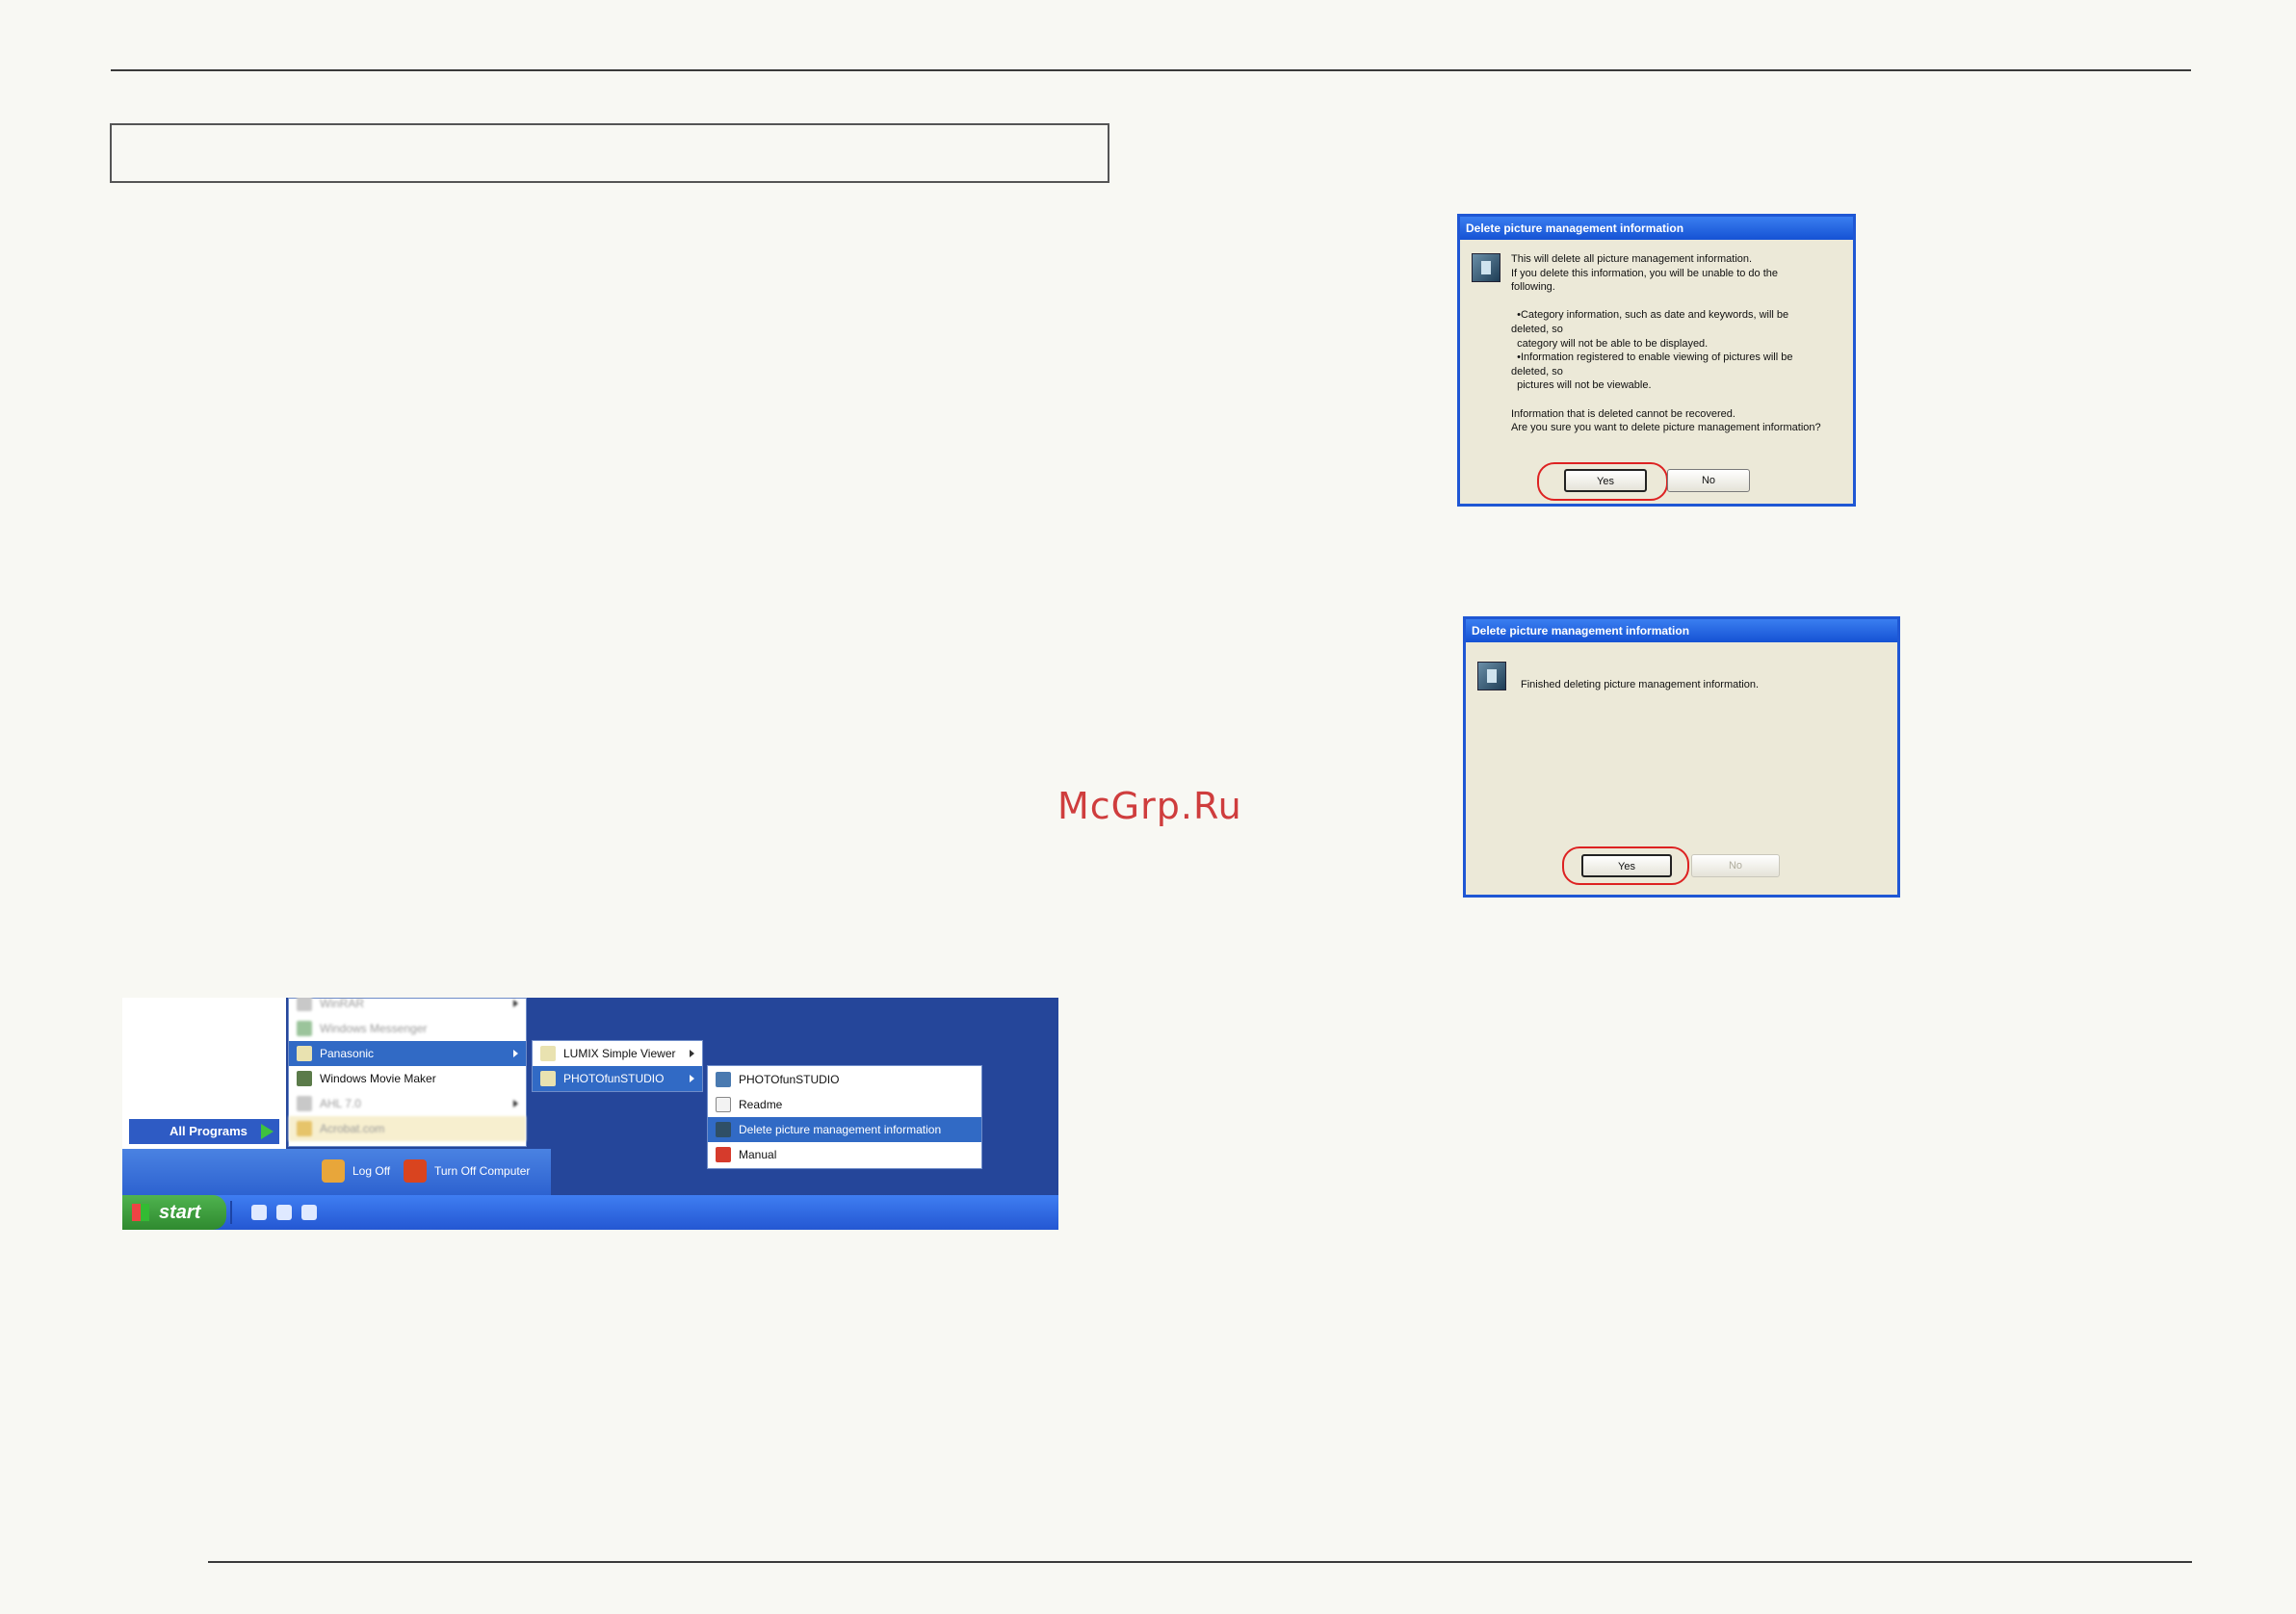  Describe the element at coordinates (590, 1212) in the screenshot. I see `taskbar: start` at that location.